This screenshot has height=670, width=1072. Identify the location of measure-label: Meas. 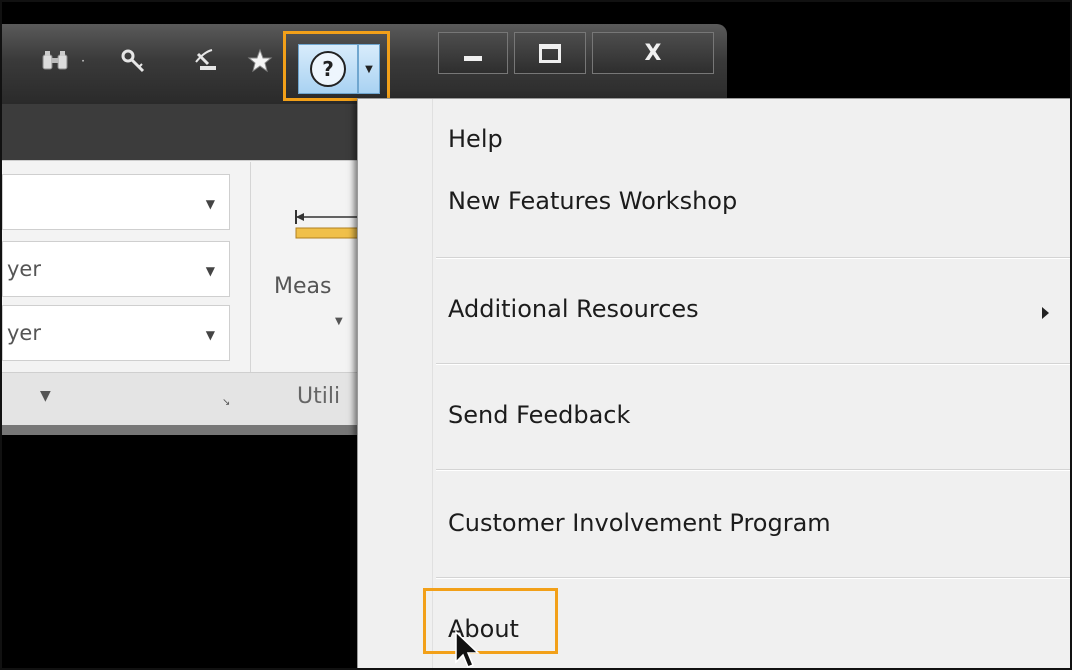
(302, 286).